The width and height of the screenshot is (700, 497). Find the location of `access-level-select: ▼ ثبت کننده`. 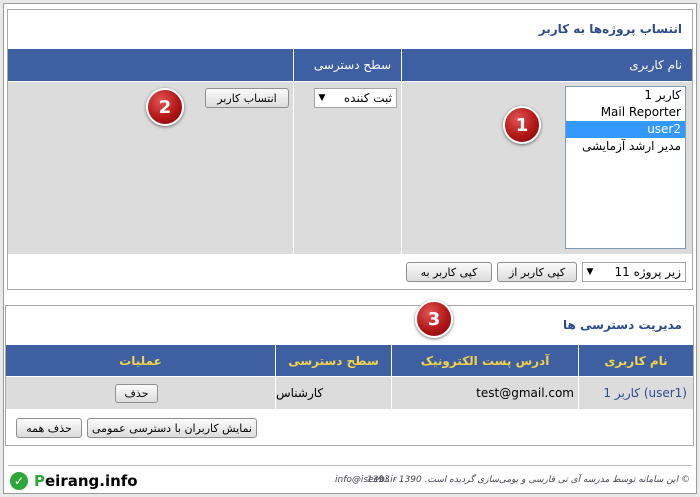

access-level-select: ▼ ثبت کننده is located at coordinates (355, 98).